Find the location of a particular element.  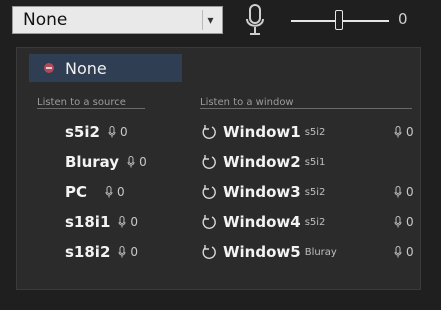

volume-slider is located at coordinates (340, 20).